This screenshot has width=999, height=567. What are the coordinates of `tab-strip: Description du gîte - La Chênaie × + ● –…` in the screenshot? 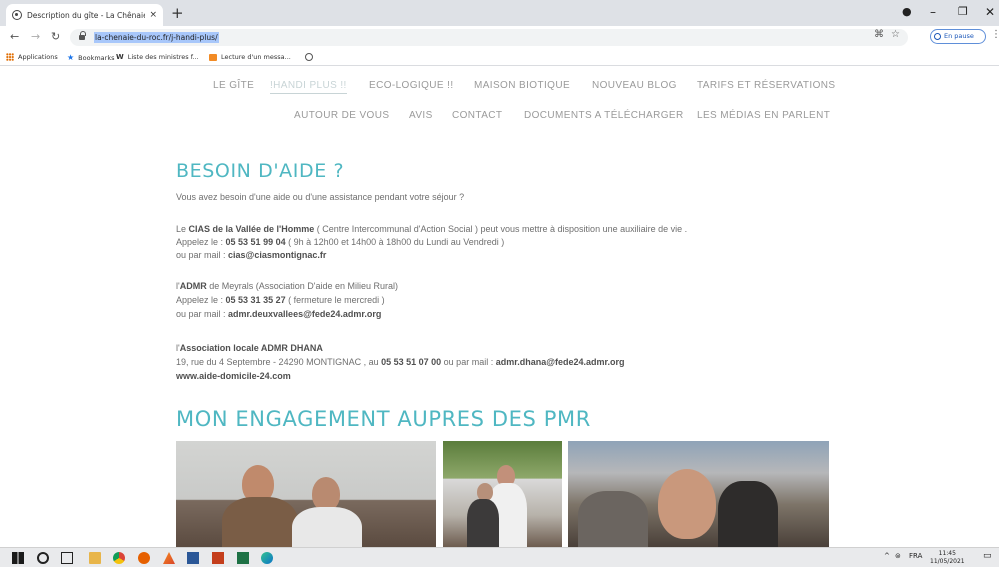 It's located at (499, 13).